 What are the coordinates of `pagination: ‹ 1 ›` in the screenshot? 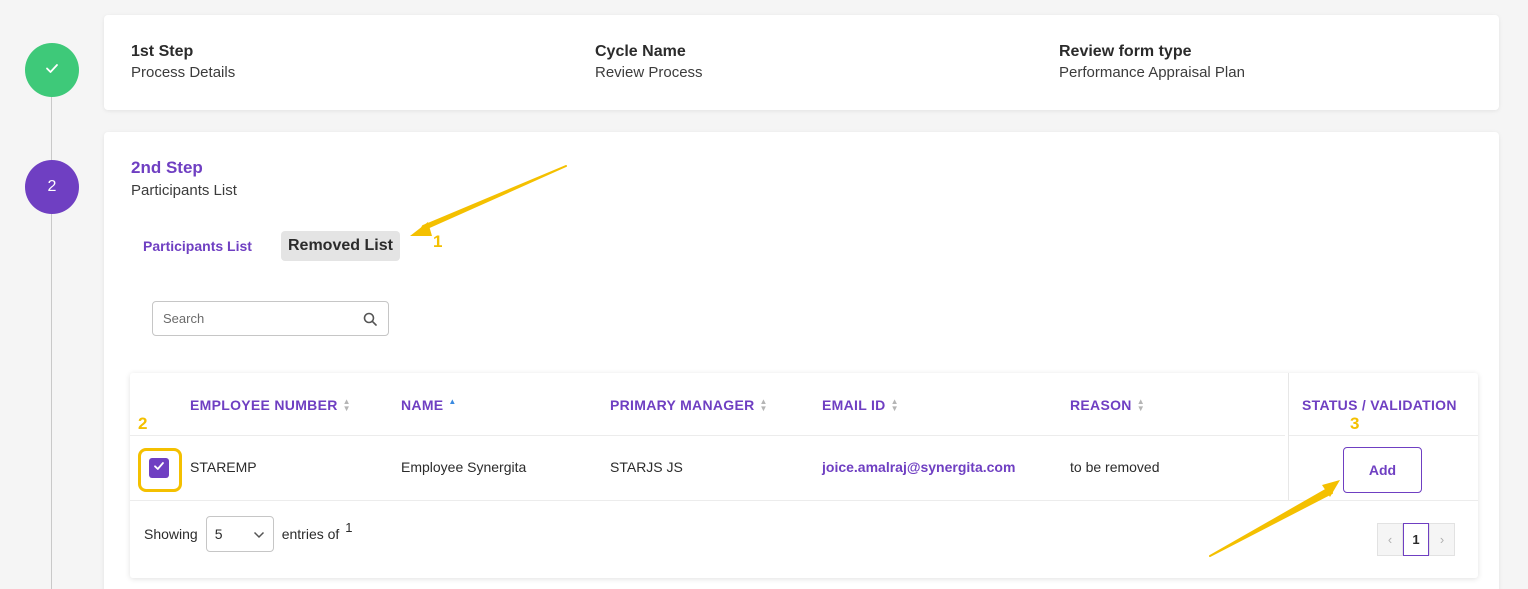 It's located at (1416, 539).